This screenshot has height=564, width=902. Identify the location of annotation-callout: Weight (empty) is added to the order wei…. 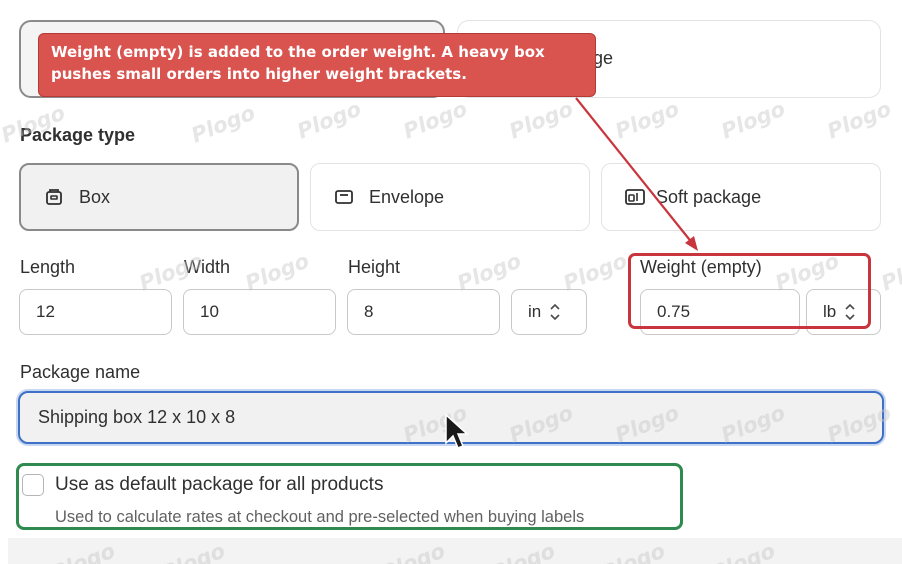
(317, 65).